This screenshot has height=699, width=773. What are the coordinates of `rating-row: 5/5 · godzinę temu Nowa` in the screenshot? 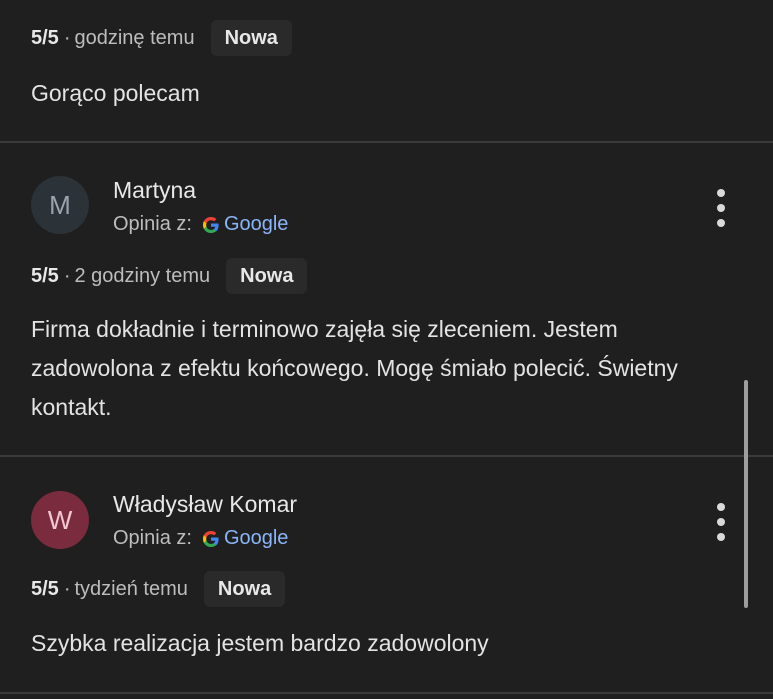 It's located at (161, 38).